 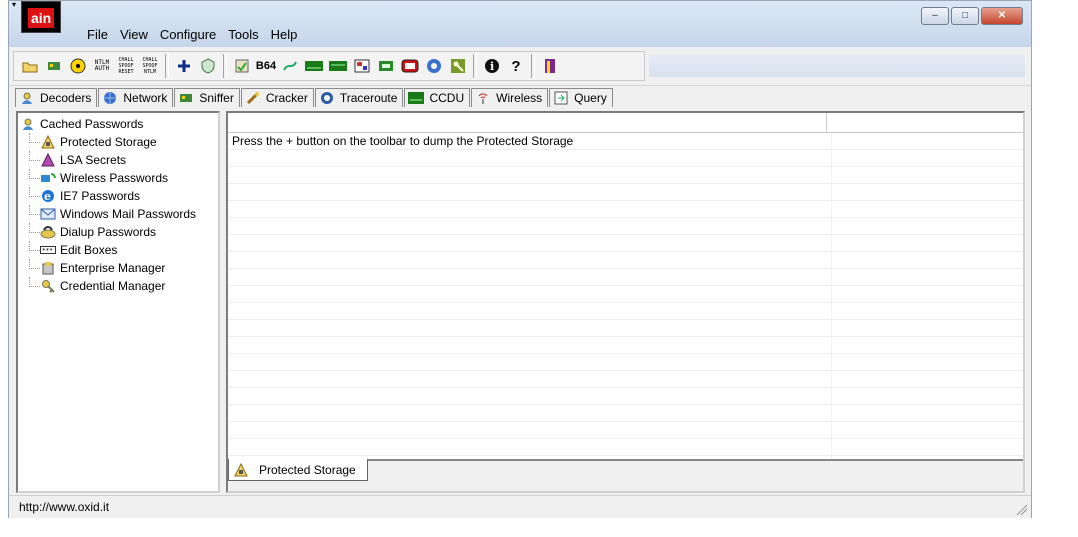 What do you see at coordinates (28, 124) in the screenshot?
I see `cached-passwords-icon` at bounding box center [28, 124].